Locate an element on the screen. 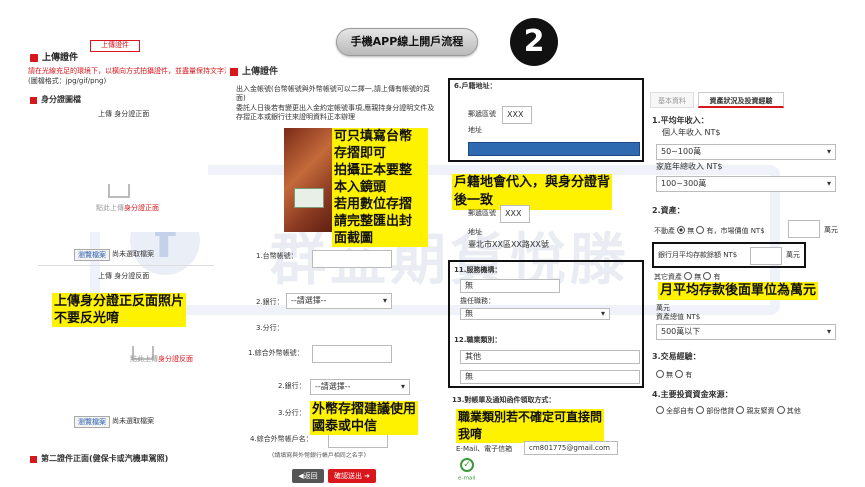  household-address-box: 6.戶籍地址： 郵遞區號 XXX 地址 is located at coordinates (546, 120).